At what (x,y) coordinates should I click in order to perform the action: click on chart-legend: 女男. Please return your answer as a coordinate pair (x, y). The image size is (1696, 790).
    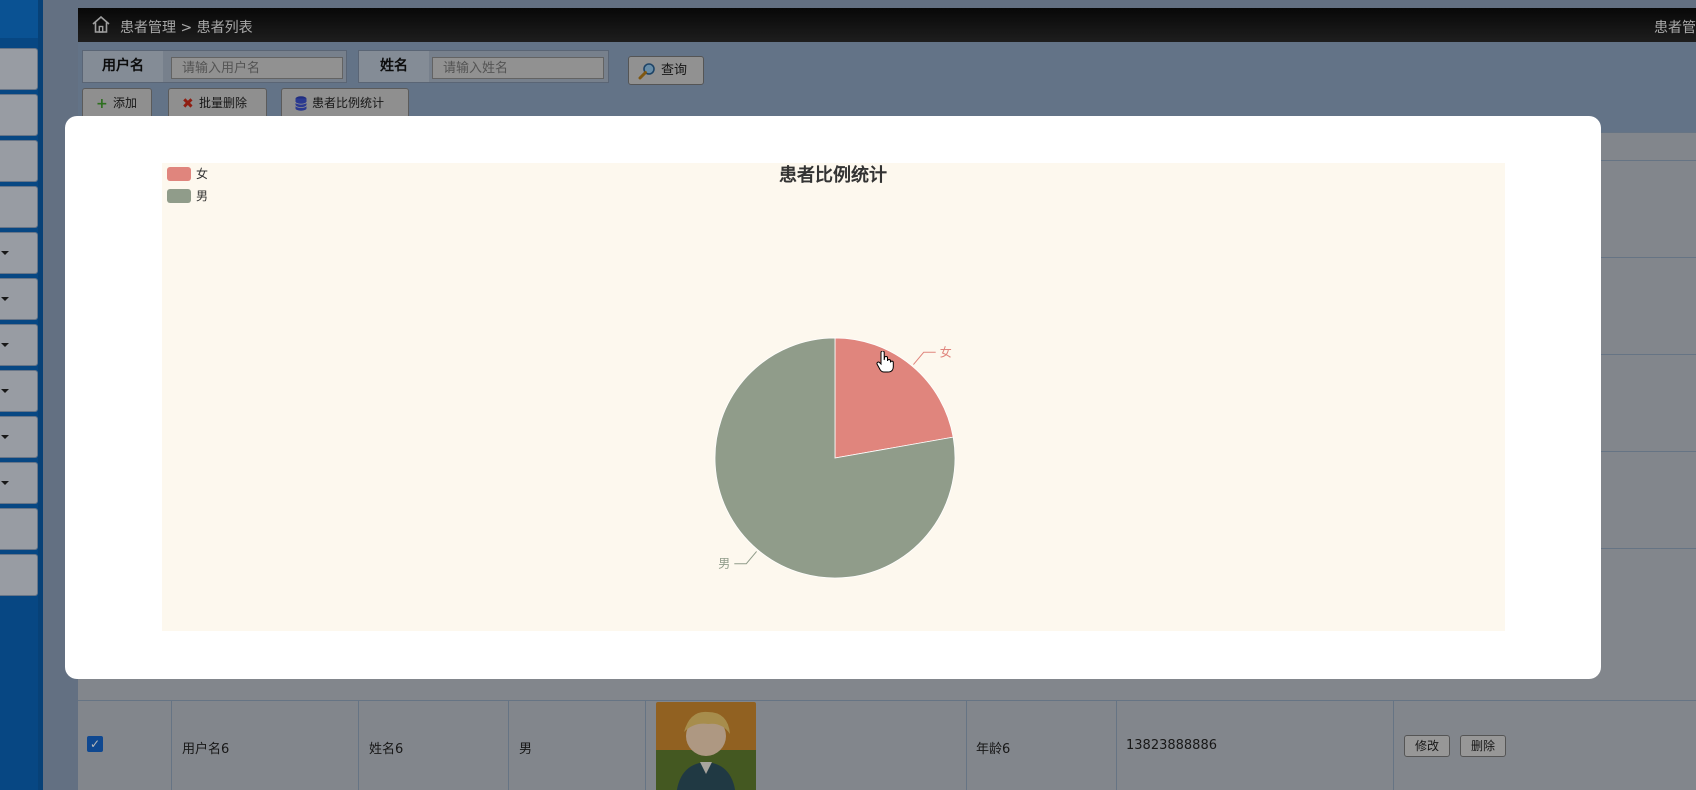
    Looking at the image, I should click on (187, 184).